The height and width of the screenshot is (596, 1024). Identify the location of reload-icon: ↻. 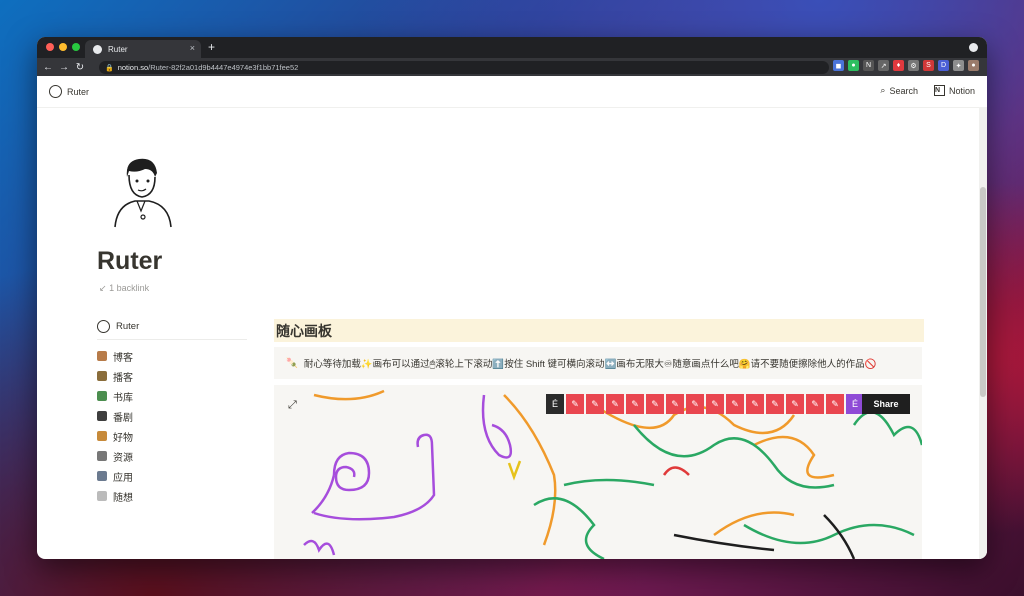
(80, 67).